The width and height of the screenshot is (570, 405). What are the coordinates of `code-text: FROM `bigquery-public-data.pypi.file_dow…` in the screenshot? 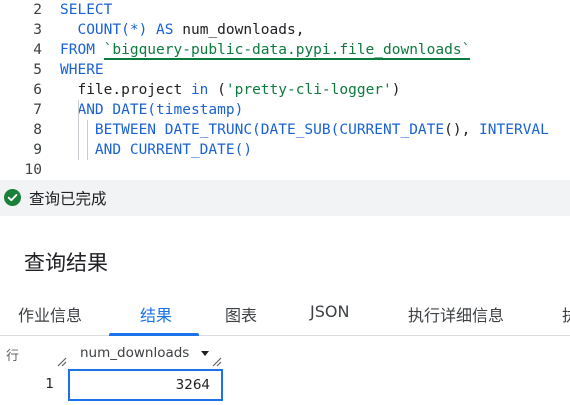 It's located at (265, 50).